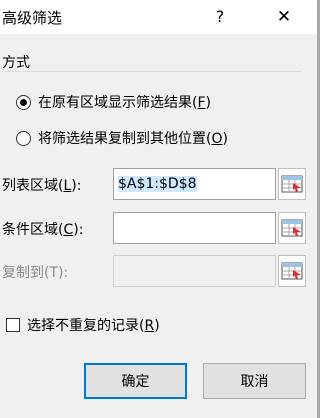 This screenshot has height=418, width=320. I want to click on list-range-label: 列表区域(L):, so click(42, 186).